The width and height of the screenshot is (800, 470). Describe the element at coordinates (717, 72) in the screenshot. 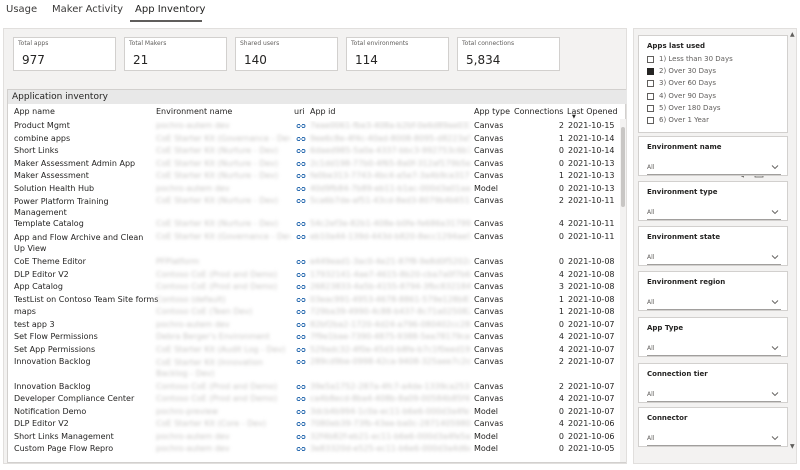

I see `slicer-option: 2) Over 30 Days` at that location.